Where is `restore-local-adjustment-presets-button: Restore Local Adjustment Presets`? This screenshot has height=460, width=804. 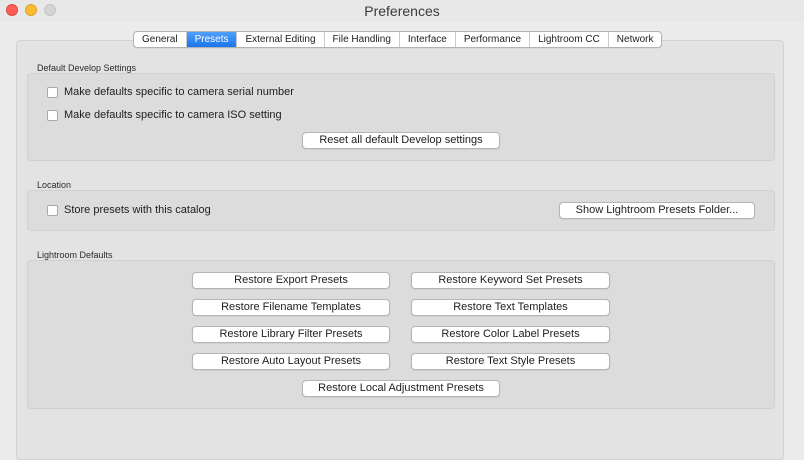
restore-local-adjustment-presets-button: Restore Local Adjustment Presets is located at coordinates (401, 388).